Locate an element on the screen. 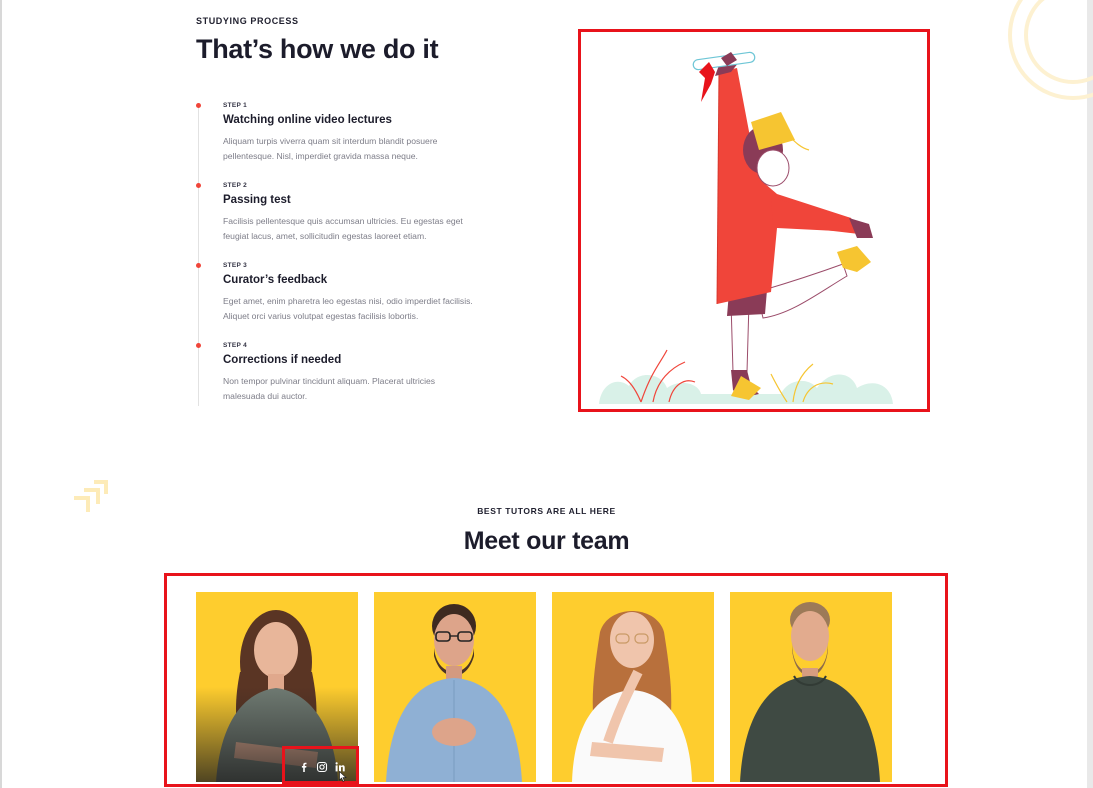 The width and height of the screenshot is (1093, 788). step-number: STEP 1 is located at coordinates (235, 105).